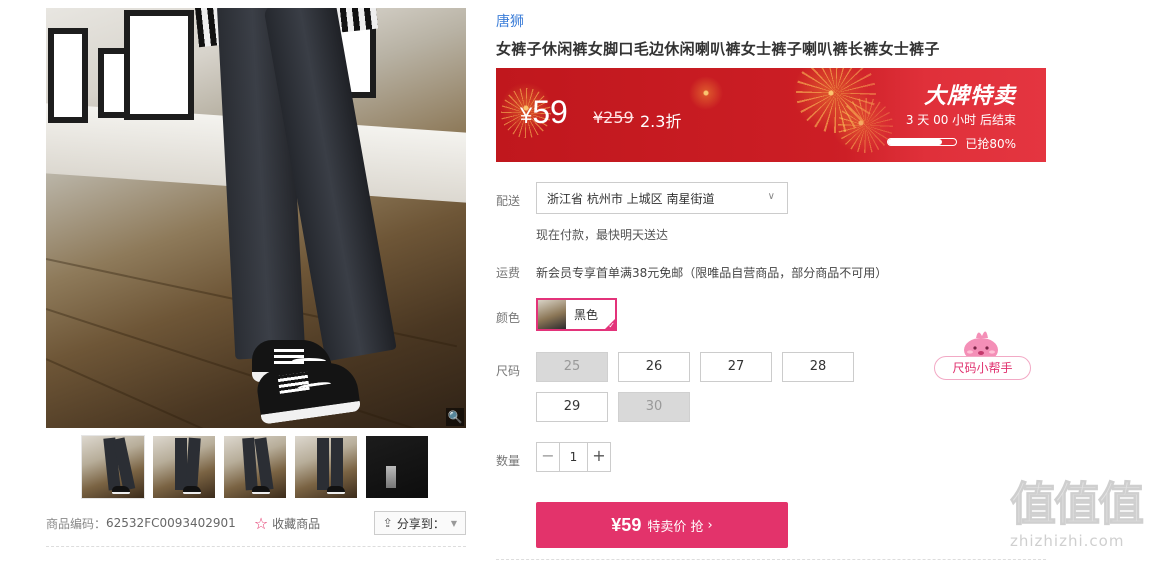 This screenshot has height=563, width=1162. What do you see at coordinates (718, 49) in the screenshot?
I see `product-title: 女裤子休闲裤女脚口毛边休闲喇叭裤女士裤子喇叭裤长裤女士裤子` at bounding box center [718, 49].